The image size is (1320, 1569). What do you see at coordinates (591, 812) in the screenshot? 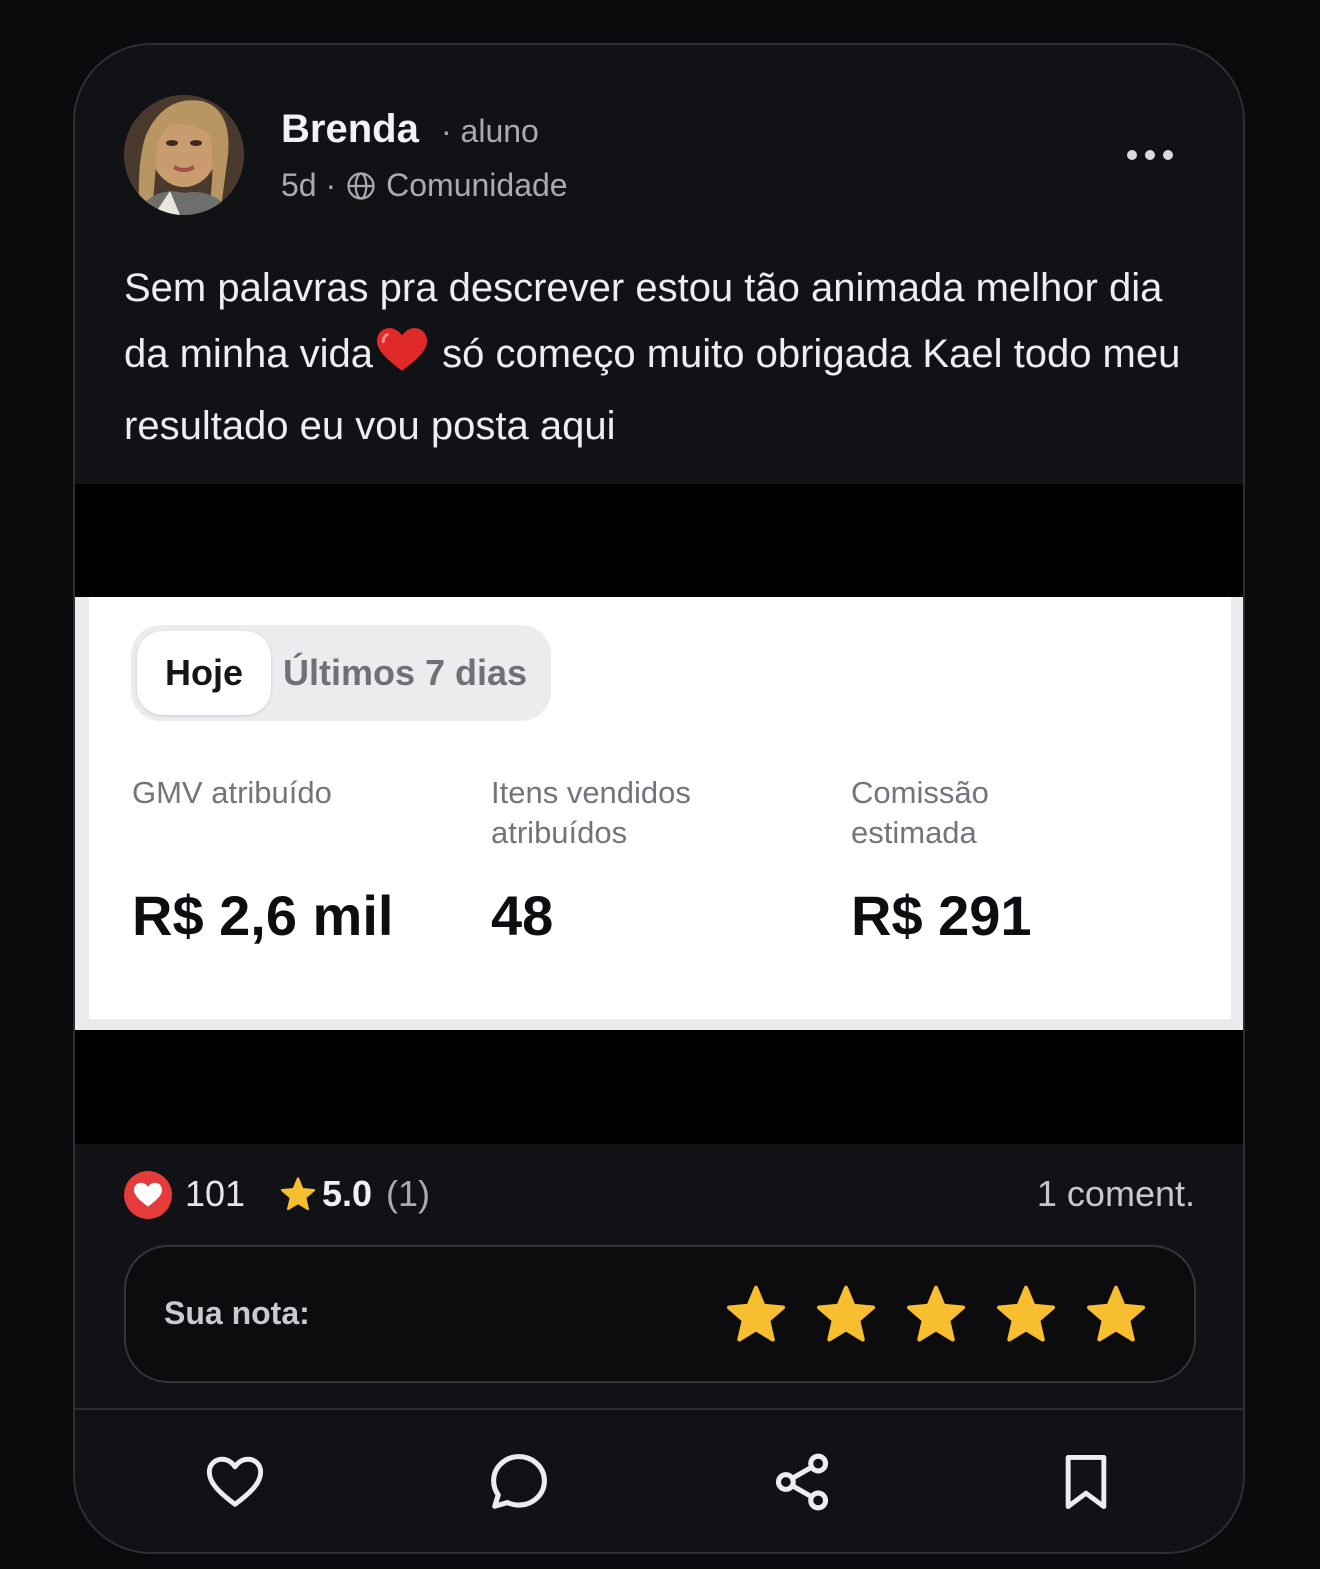
I see `stat-label: Itens vendidos atribuídos` at bounding box center [591, 812].